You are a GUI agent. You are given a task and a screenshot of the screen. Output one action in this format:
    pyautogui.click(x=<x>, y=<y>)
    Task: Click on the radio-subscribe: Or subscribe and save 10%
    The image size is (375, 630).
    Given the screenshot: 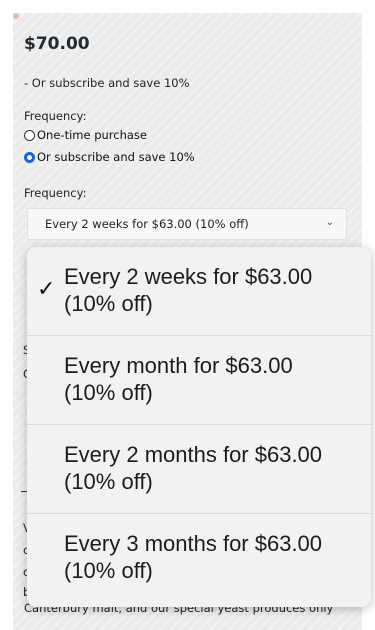 What is the action you would take?
    pyautogui.click(x=109, y=157)
    